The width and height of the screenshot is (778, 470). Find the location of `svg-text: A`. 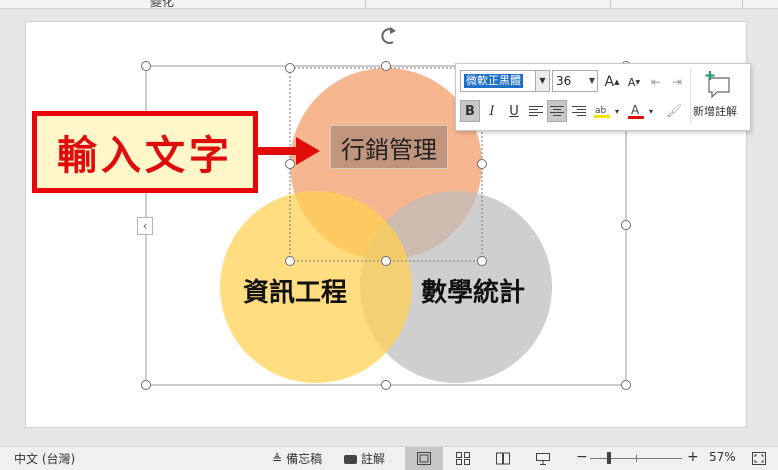

svg-text: A is located at coordinates (635, 110).